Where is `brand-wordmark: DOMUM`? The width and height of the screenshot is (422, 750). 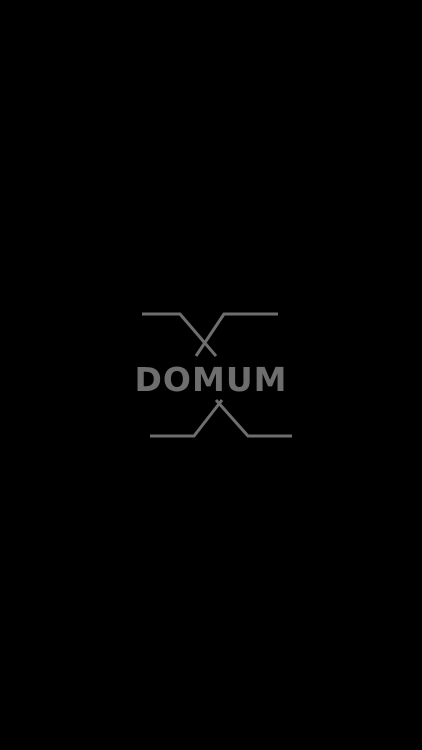
brand-wordmark: DOMUM is located at coordinates (211, 379).